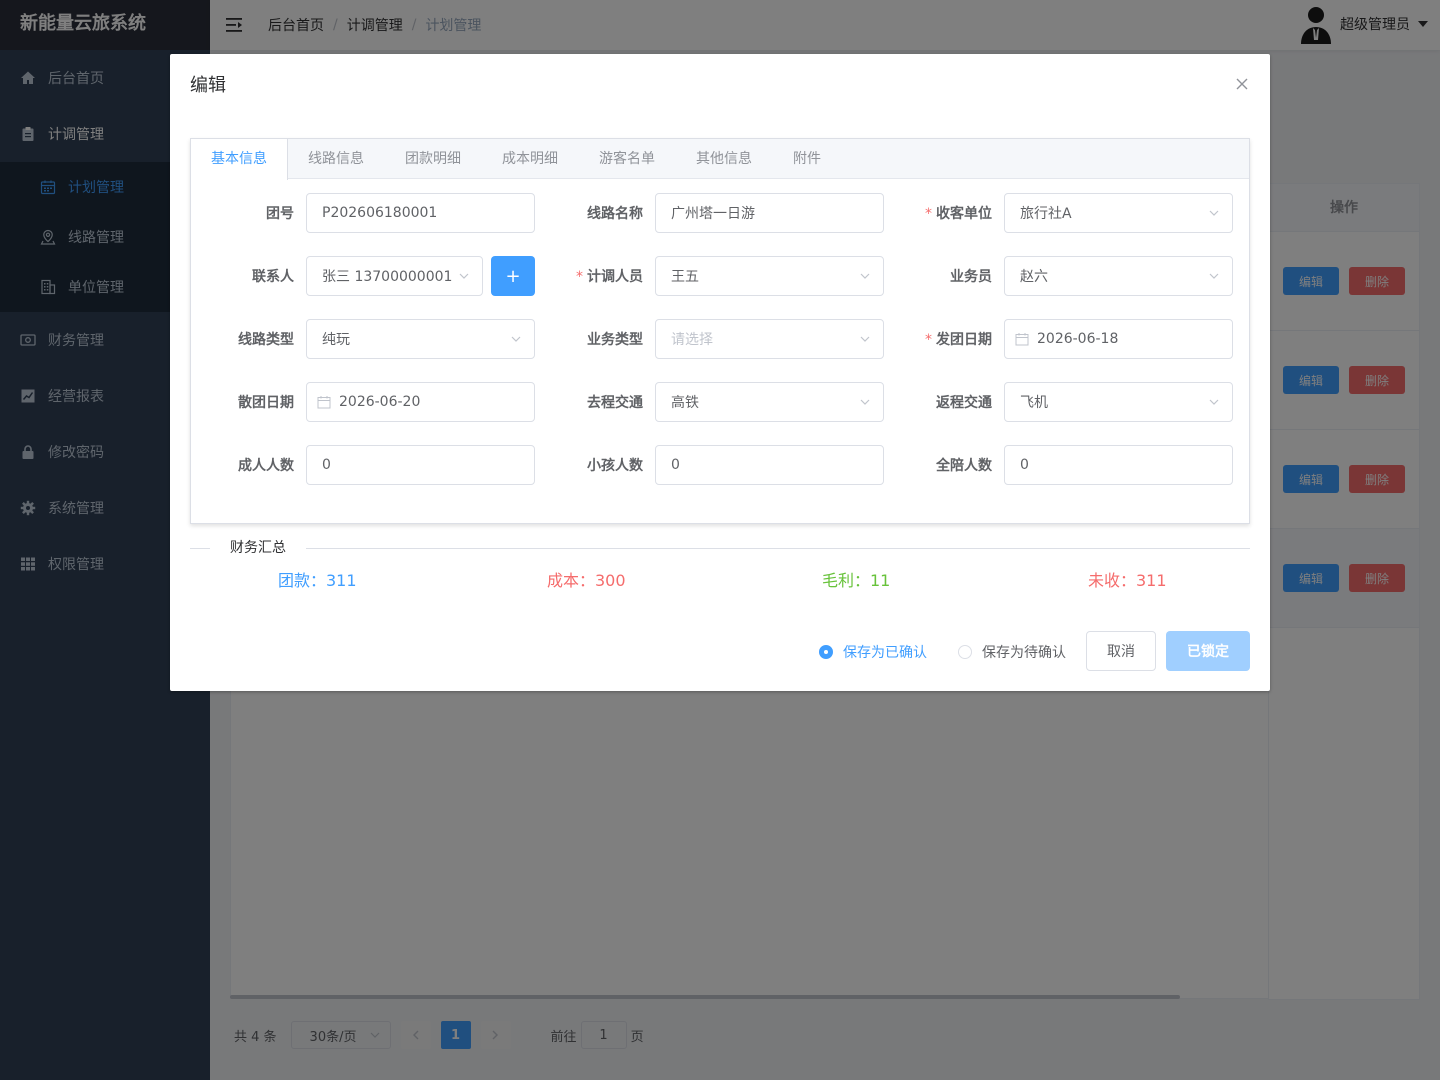  I want to click on radio-label: 保存为待确认, so click(1024, 653).